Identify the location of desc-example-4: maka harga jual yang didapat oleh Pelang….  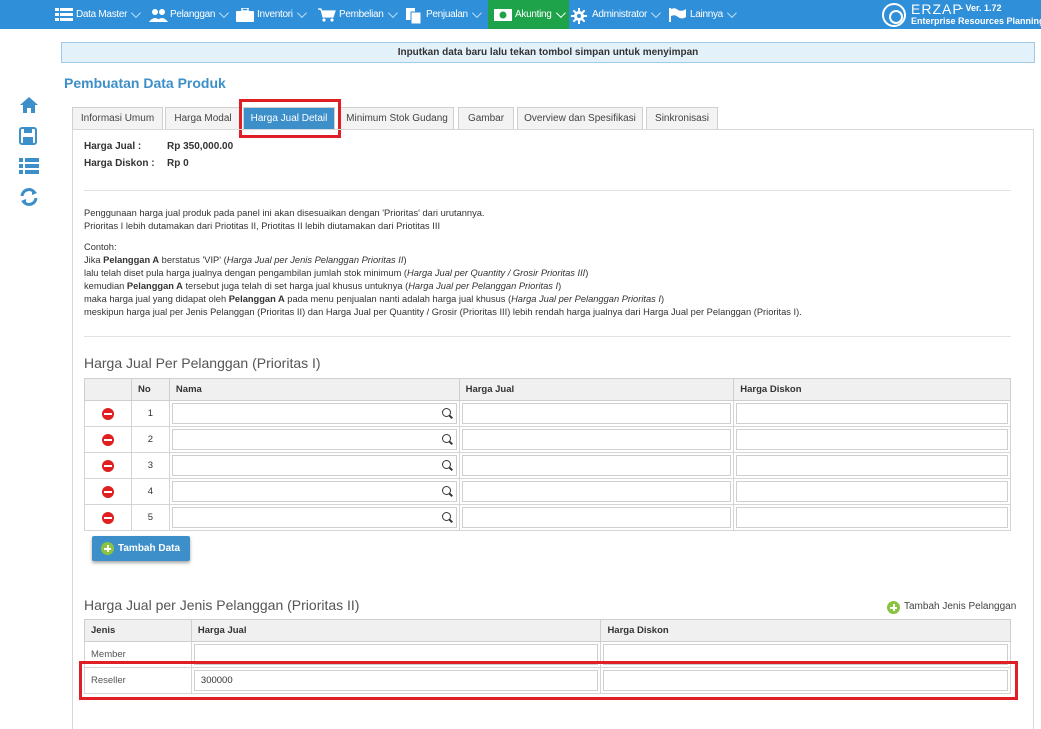
(374, 299).